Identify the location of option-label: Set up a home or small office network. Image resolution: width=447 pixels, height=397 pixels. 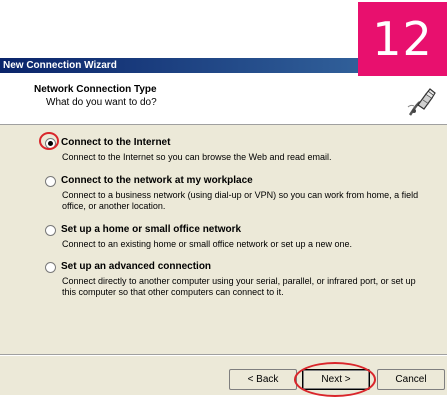
(151, 229).